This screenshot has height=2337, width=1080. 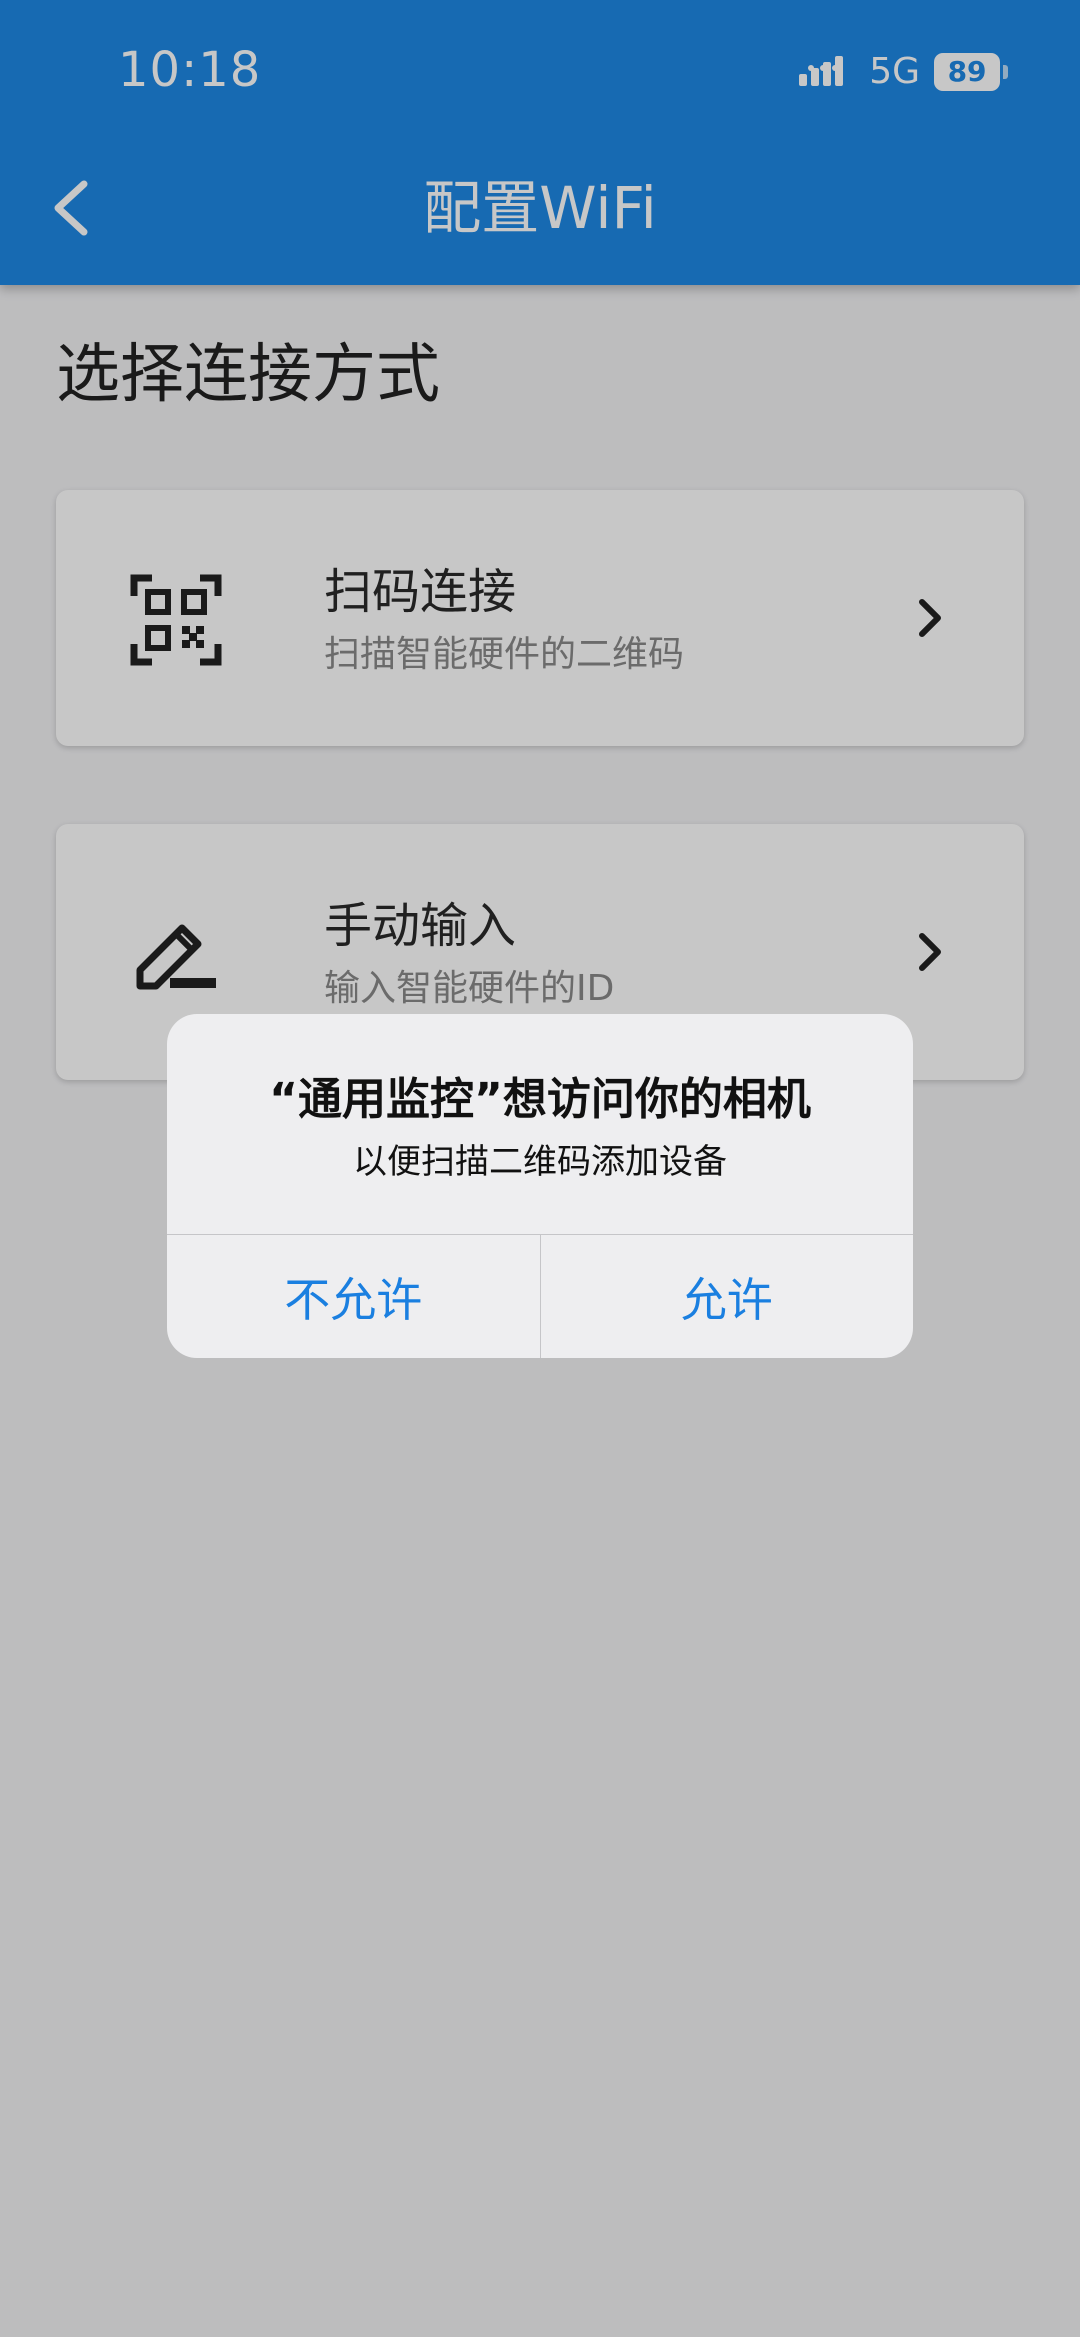 I want to click on camera-permission-dialog: “通用监控”想访问你的相机 以便扫描二维码添加设备 不允许 允许, so click(x=540, y=1186).